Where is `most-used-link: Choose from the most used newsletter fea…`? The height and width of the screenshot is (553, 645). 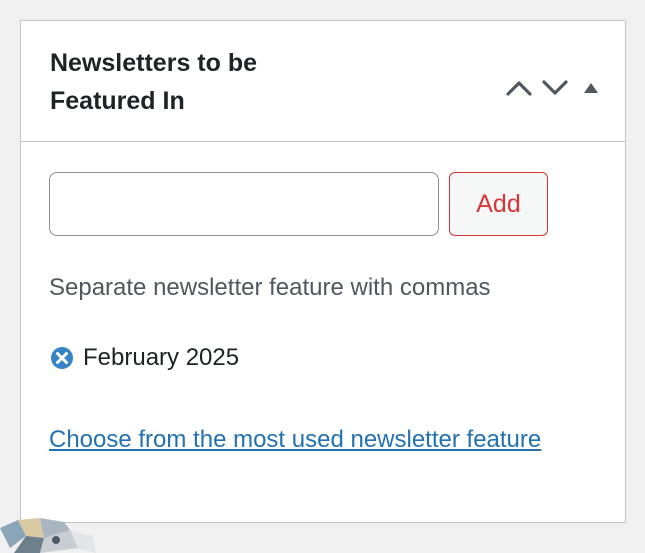
most-used-link: Choose from the most used newsletter fea… is located at coordinates (319, 440).